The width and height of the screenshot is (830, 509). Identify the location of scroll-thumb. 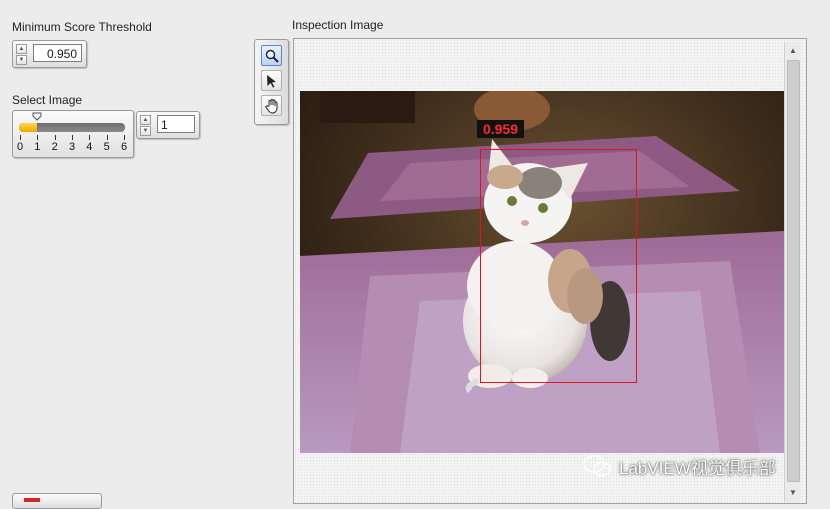
(793, 271).